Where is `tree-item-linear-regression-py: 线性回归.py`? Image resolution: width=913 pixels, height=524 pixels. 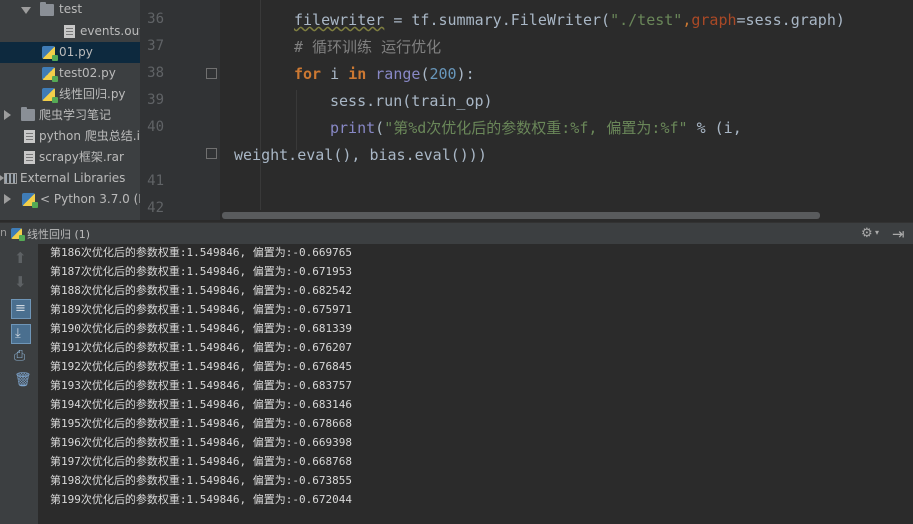
tree-item-linear-regression-py: 线性回归.py is located at coordinates (70, 94).